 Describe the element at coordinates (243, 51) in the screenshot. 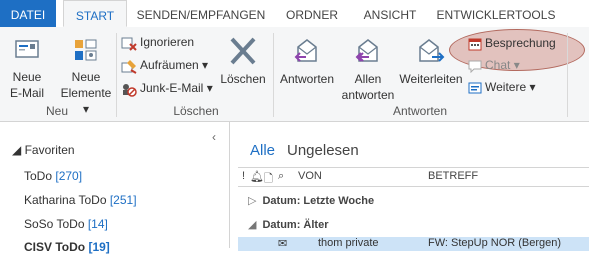

I see `delete-x-icon` at that location.